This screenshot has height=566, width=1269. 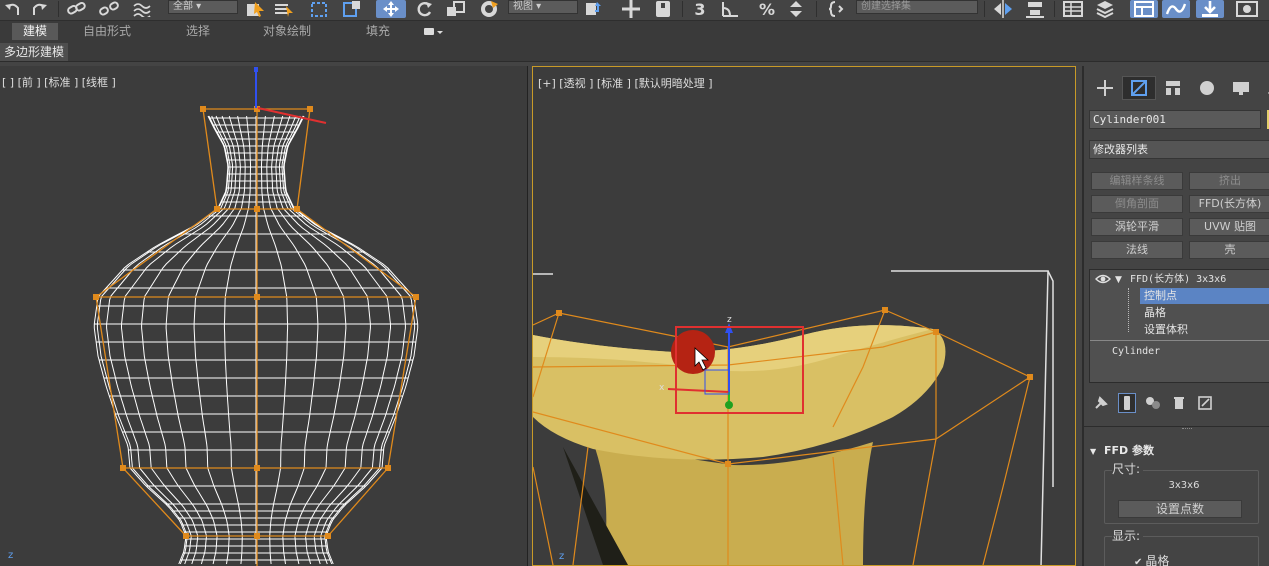 What do you see at coordinates (77, 9) in the screenshot?
I see `link-icon` at bounding box center [77, 9].